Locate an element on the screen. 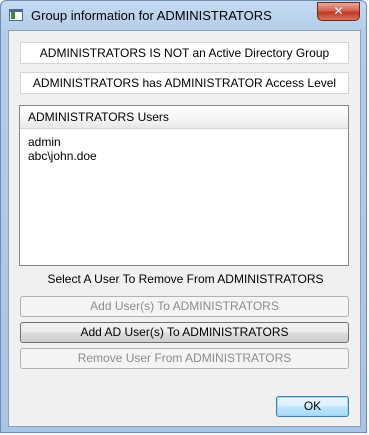 The image size is (369, 435). add-ad-users-button: Add AD User(s) To ADMINISTRATORS is located at coordinates (184, 332).